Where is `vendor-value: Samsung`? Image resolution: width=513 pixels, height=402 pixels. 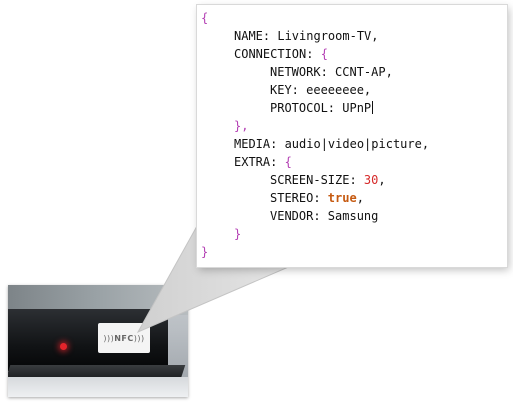
vendor-value: Samsung is located at coordinates (353, 216).